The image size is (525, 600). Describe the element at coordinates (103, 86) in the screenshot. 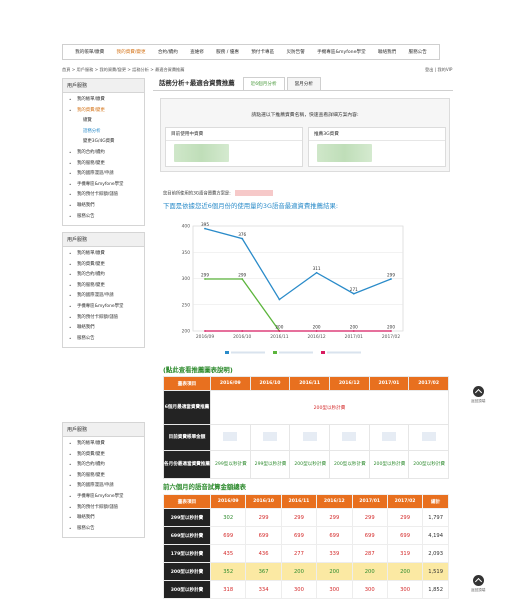

I see `sidebar-title: 用戶服務` at that location.